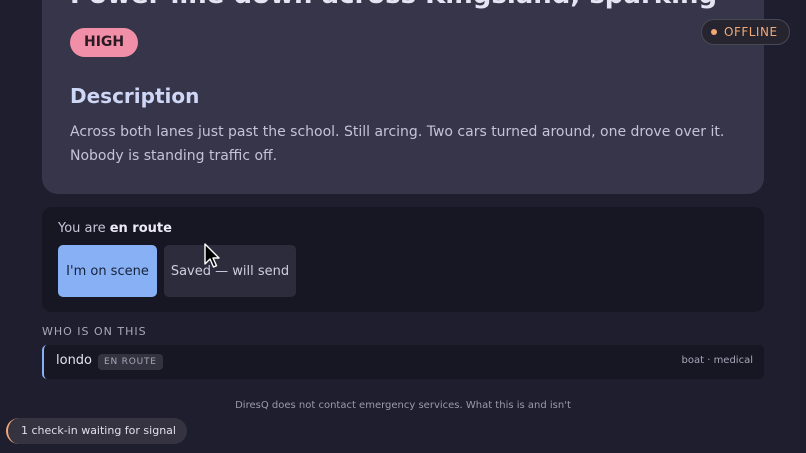 This screenshot has height=453, width=806. Describe the element at coordinates (96, 431) in the screenshot. I see `pending-checkin-toast: 1 check-in waiting for signal` at that location.